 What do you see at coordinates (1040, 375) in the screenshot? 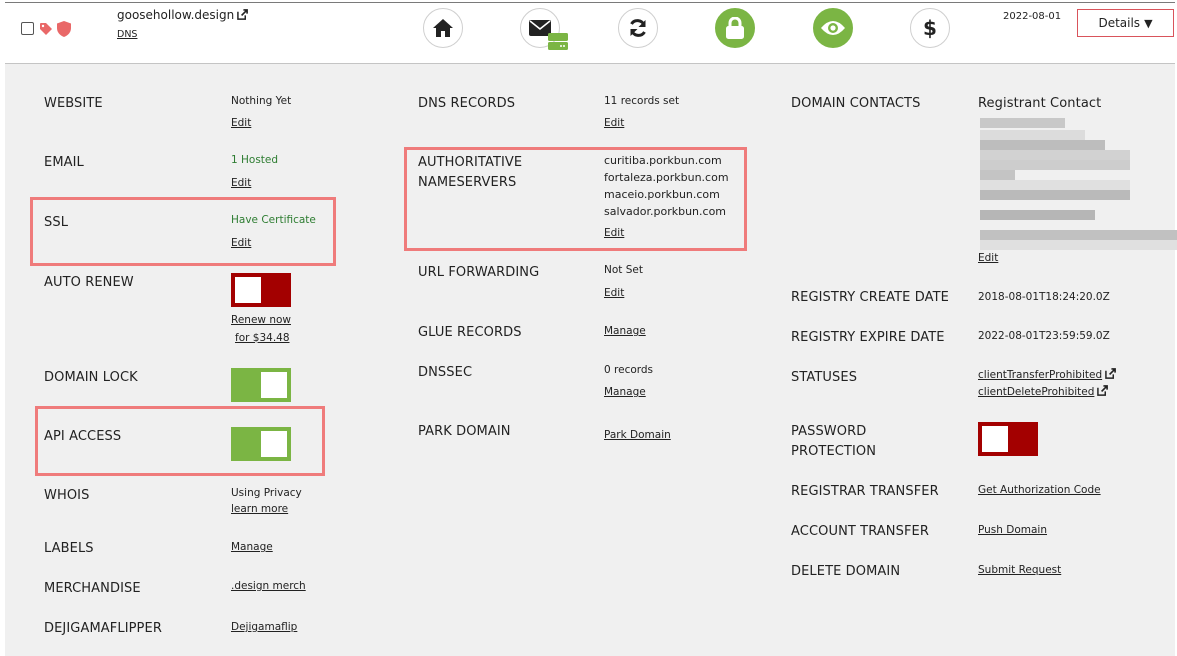
I see `status-link: clientTransferProhibited` at bounding box center [1040, 375].